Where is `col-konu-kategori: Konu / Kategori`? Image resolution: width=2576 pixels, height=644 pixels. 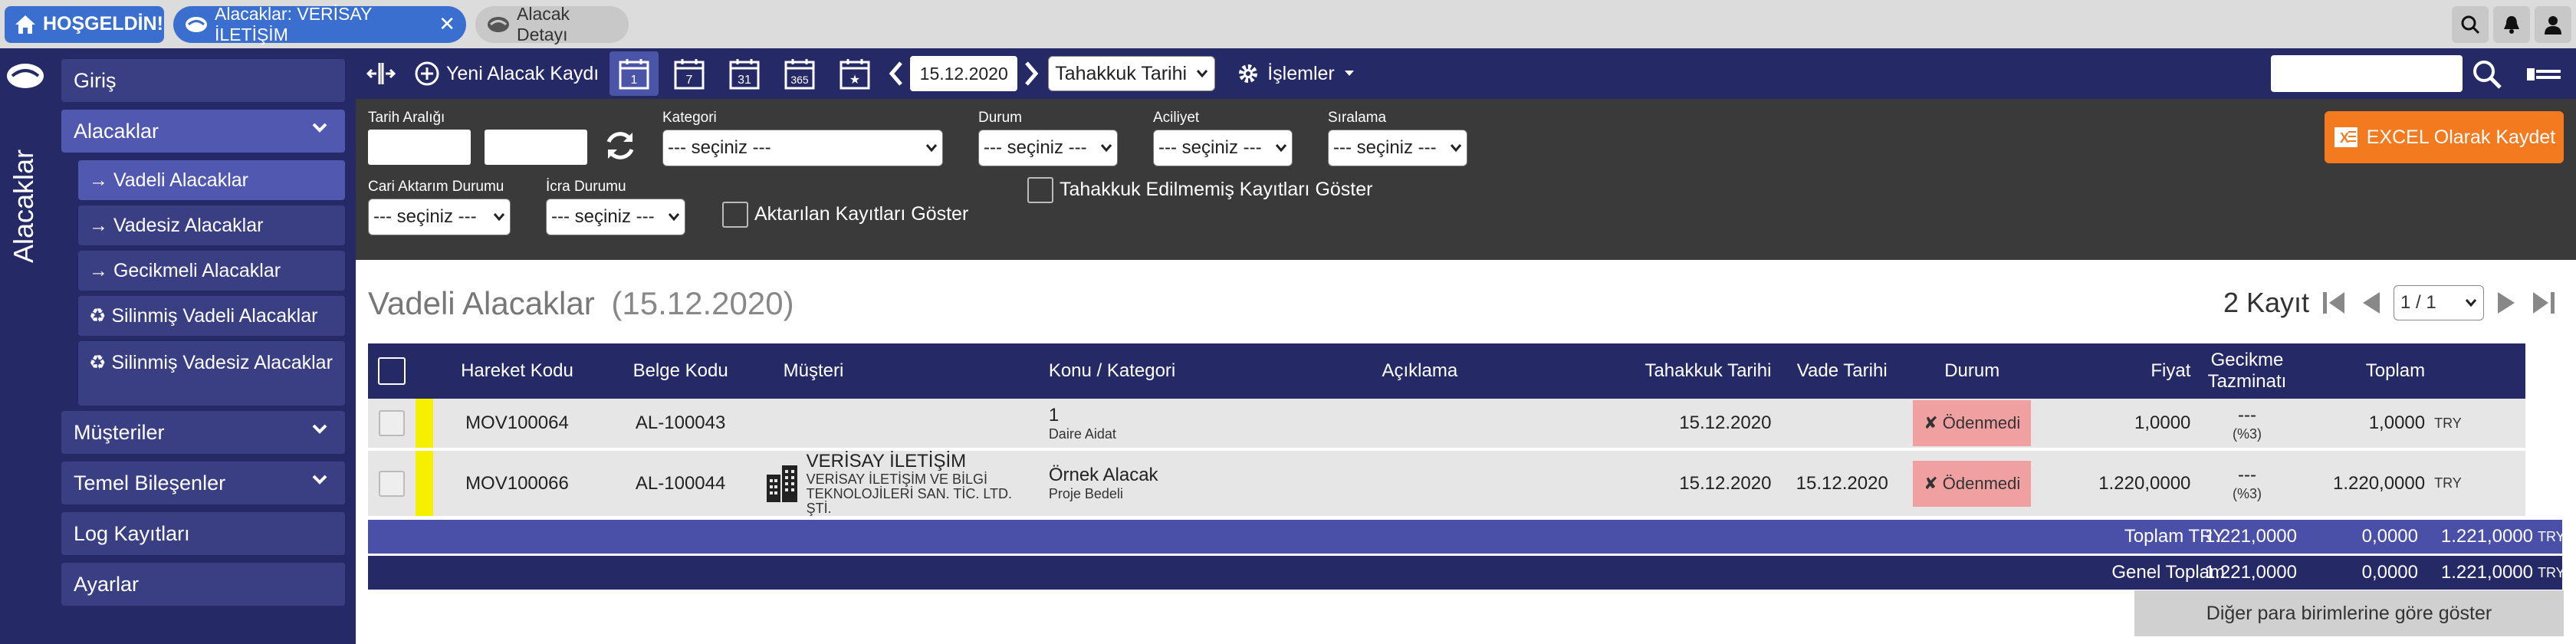 col-konu-kategori: Konu / Kategori is located at coordinates (1211, 371).